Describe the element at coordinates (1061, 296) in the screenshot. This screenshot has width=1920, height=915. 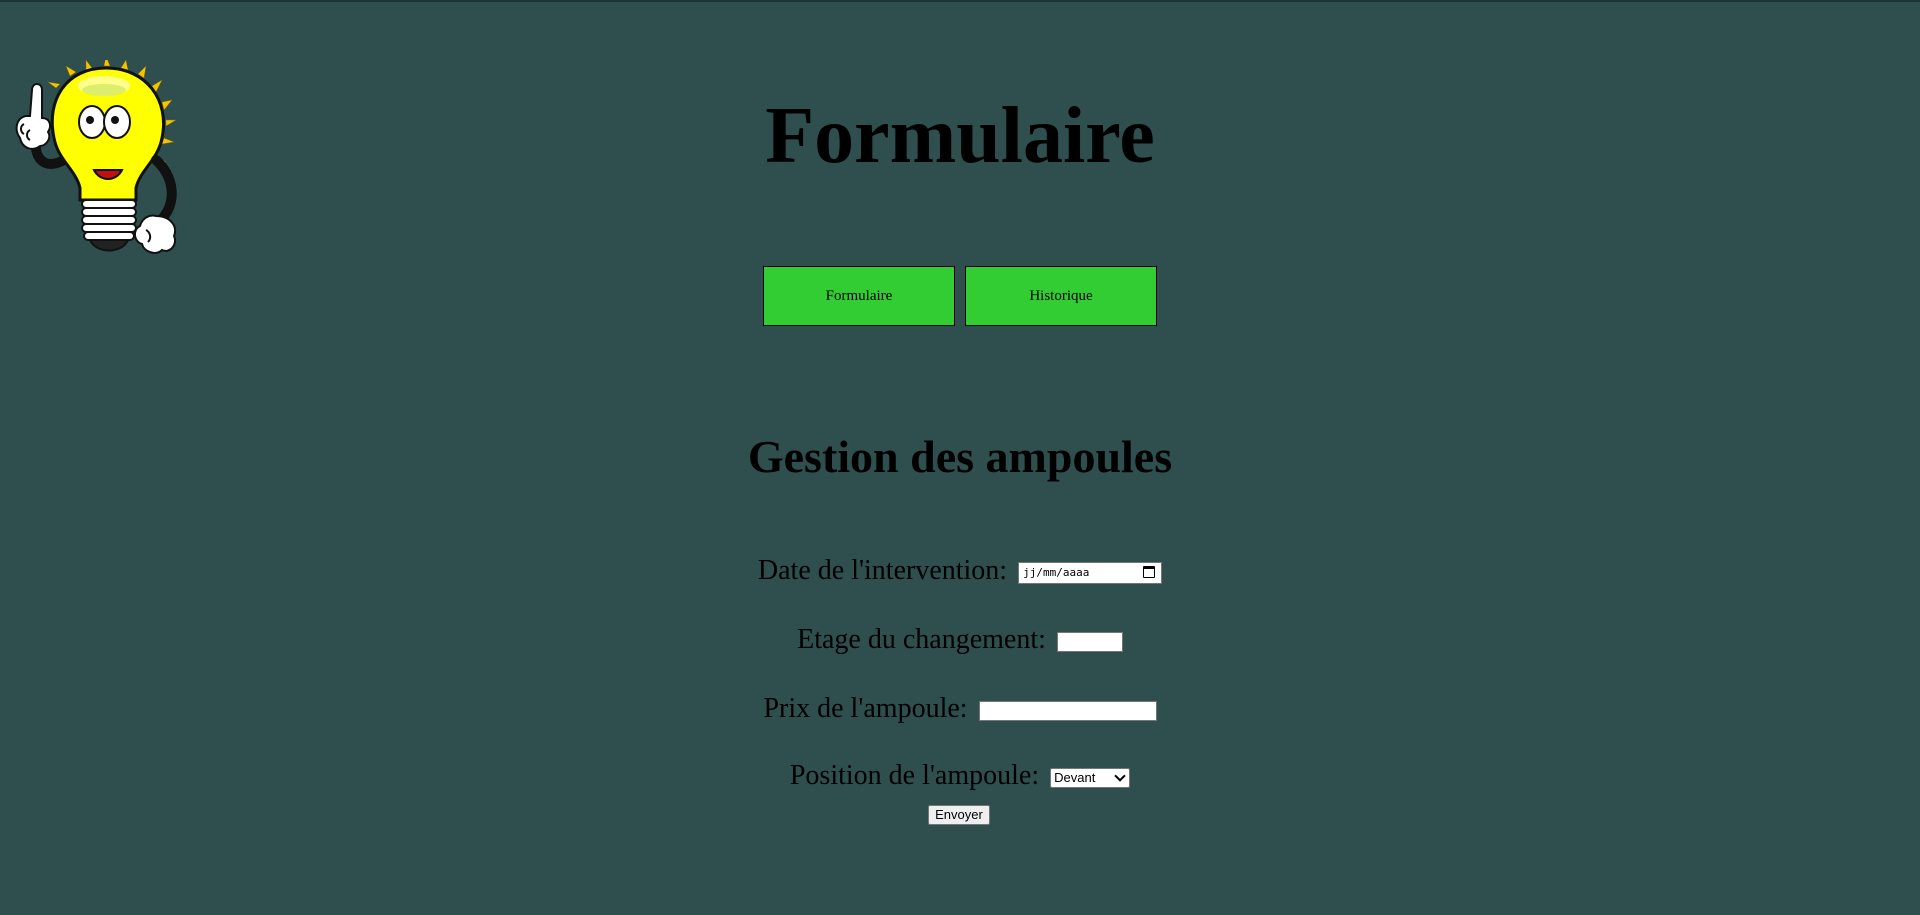
I see `nav-historique-button: Historique` at that location.